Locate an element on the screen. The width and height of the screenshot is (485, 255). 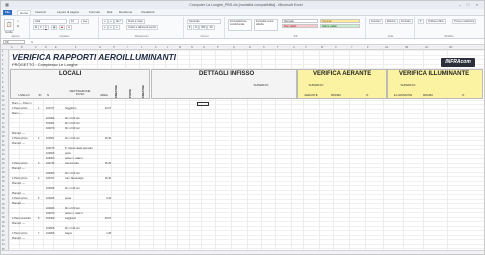
font-name-select: Arial is located at coordinates (50, 21).